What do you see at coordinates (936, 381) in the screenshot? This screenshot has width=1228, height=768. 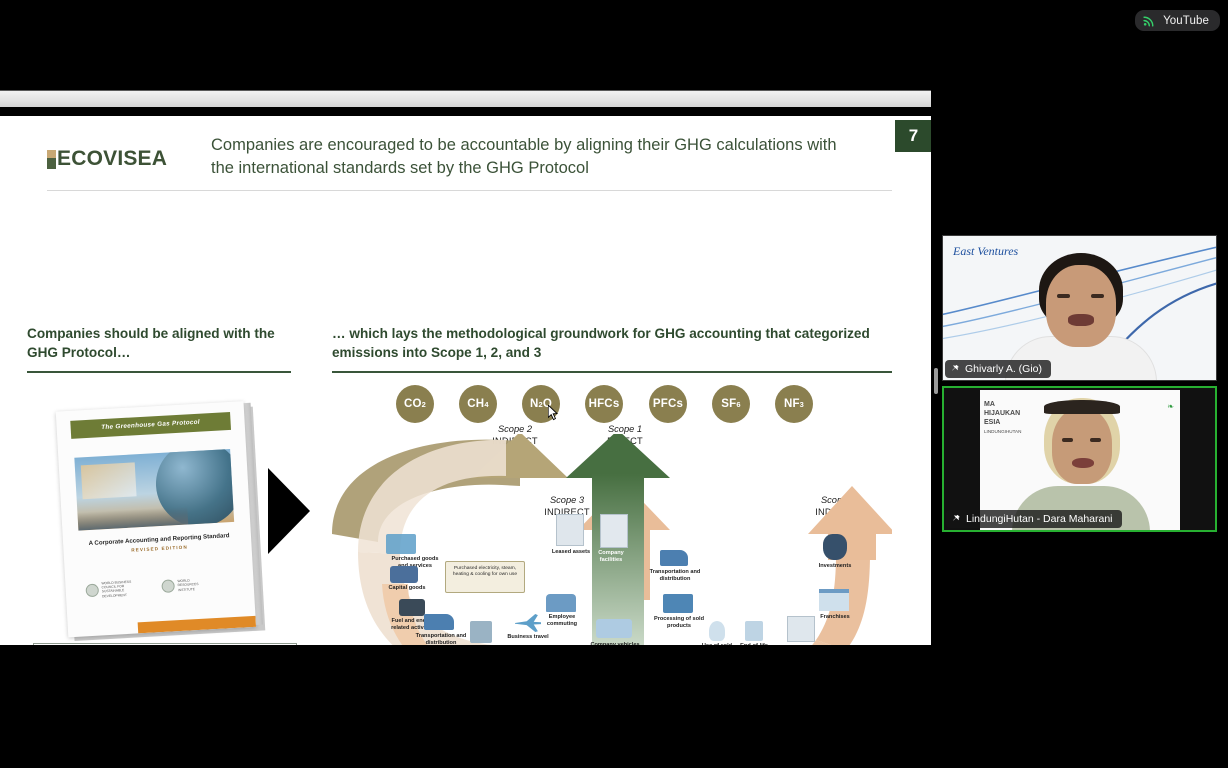 I see `panel-resize-handle` at bounding box center [936, 381].